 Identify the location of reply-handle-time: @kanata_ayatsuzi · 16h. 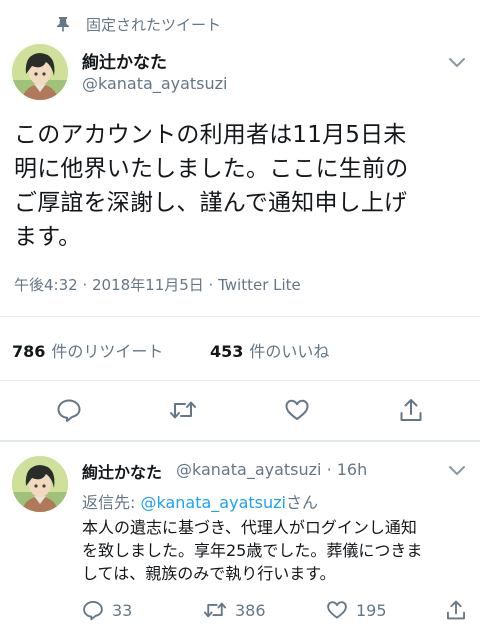
(271, 469).